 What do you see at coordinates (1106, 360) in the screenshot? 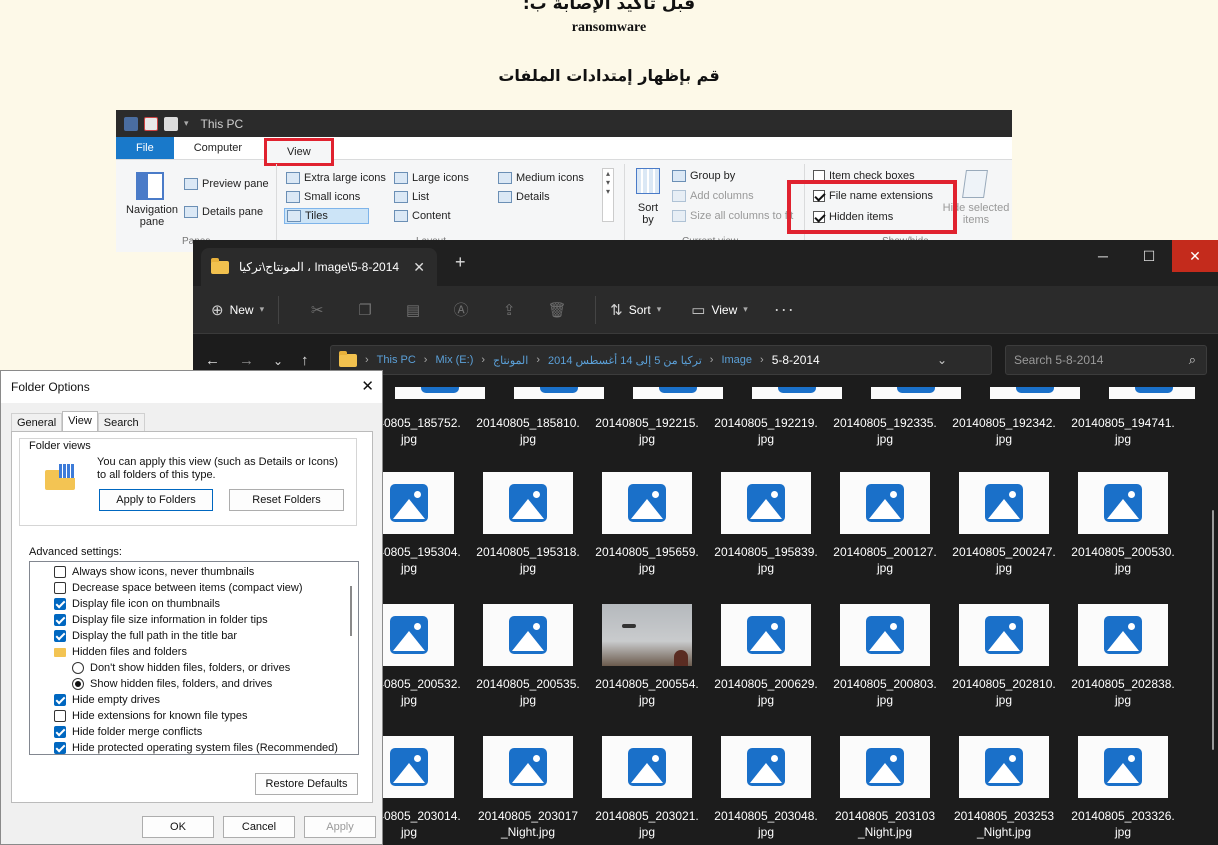
I see `search-input: Search 5-8-2014 ⌕` at bounding box center [1106, 360].